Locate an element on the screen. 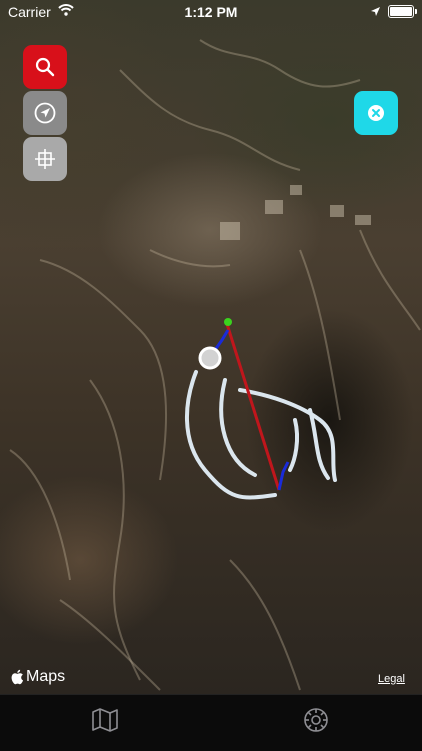  tracking-button is located at coordinates (45, 159).